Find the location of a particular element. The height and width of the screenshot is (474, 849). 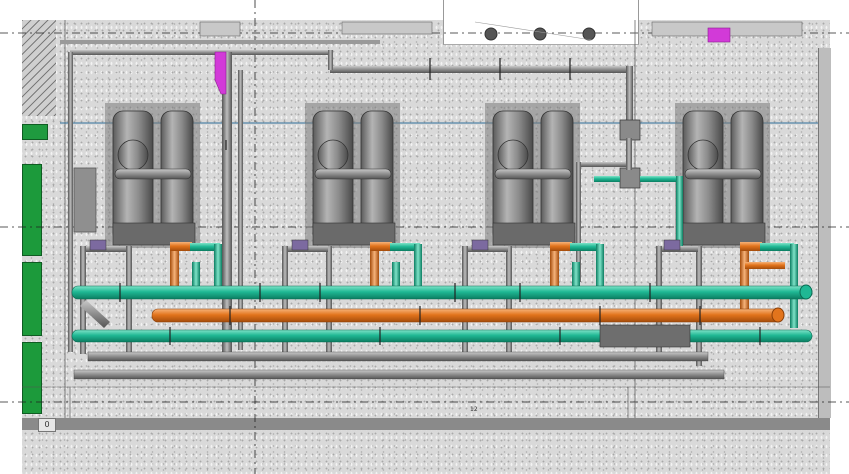

riser-pipes is located at coordinates (629, 210).